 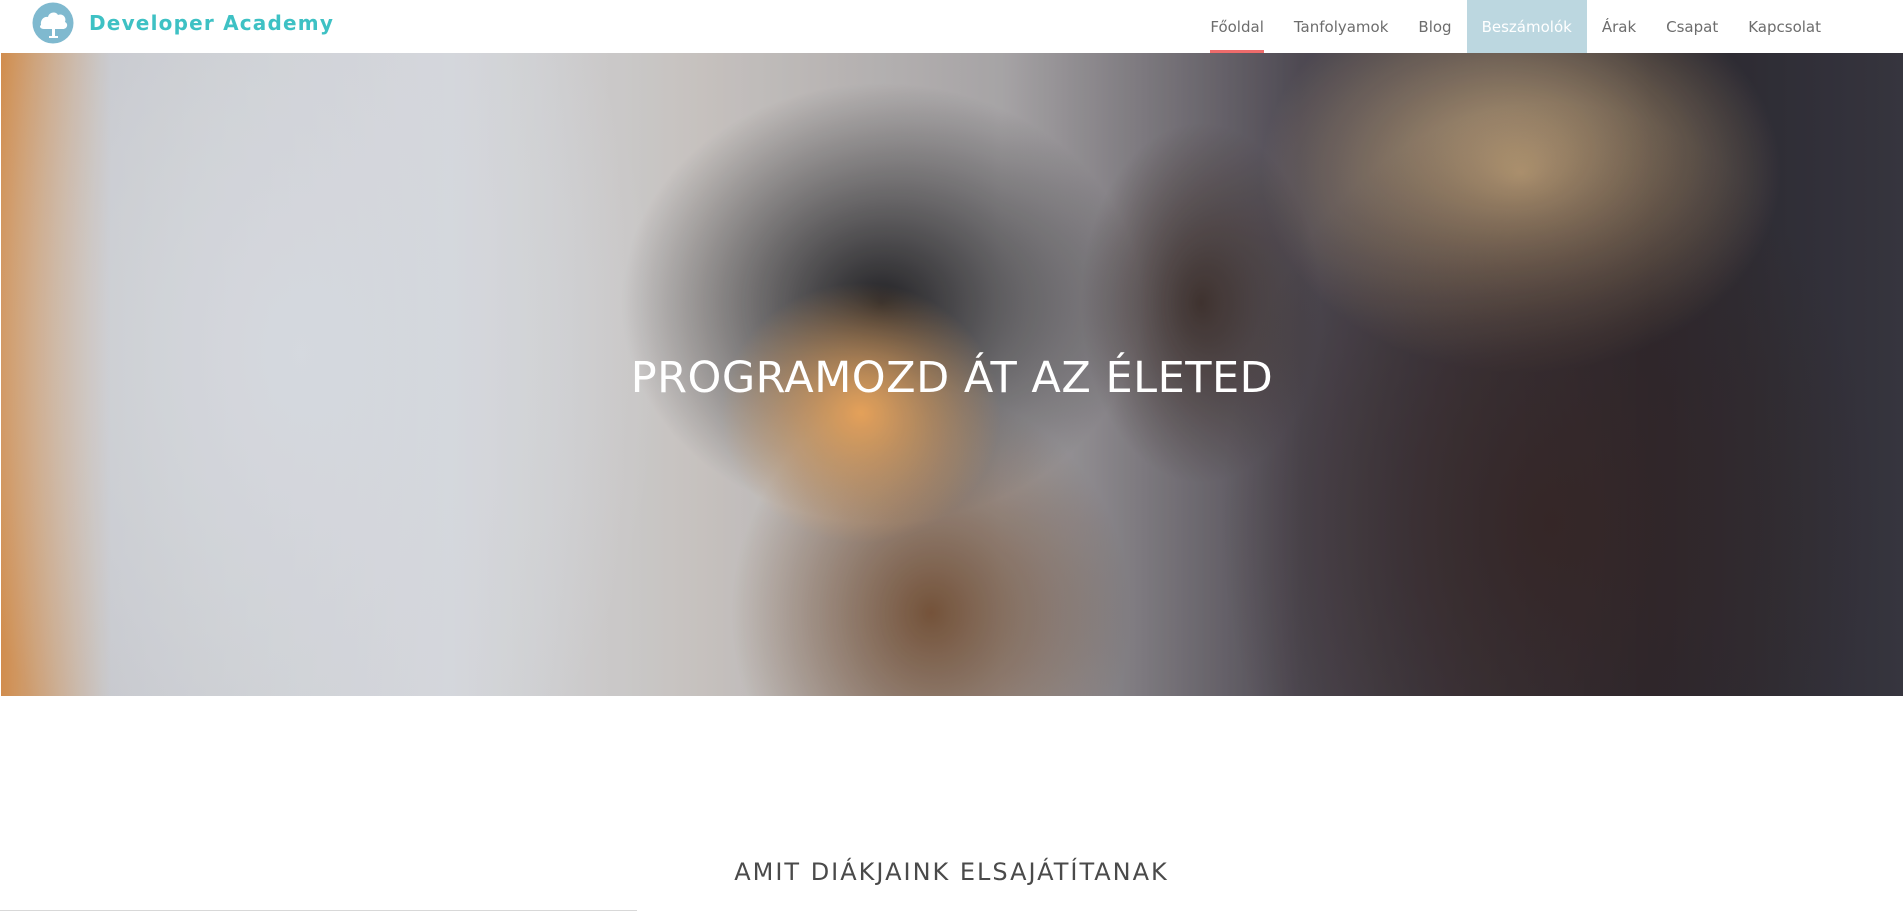 I want to click on nav-item-csapat: Csapat, so click(x=1692, y=26).